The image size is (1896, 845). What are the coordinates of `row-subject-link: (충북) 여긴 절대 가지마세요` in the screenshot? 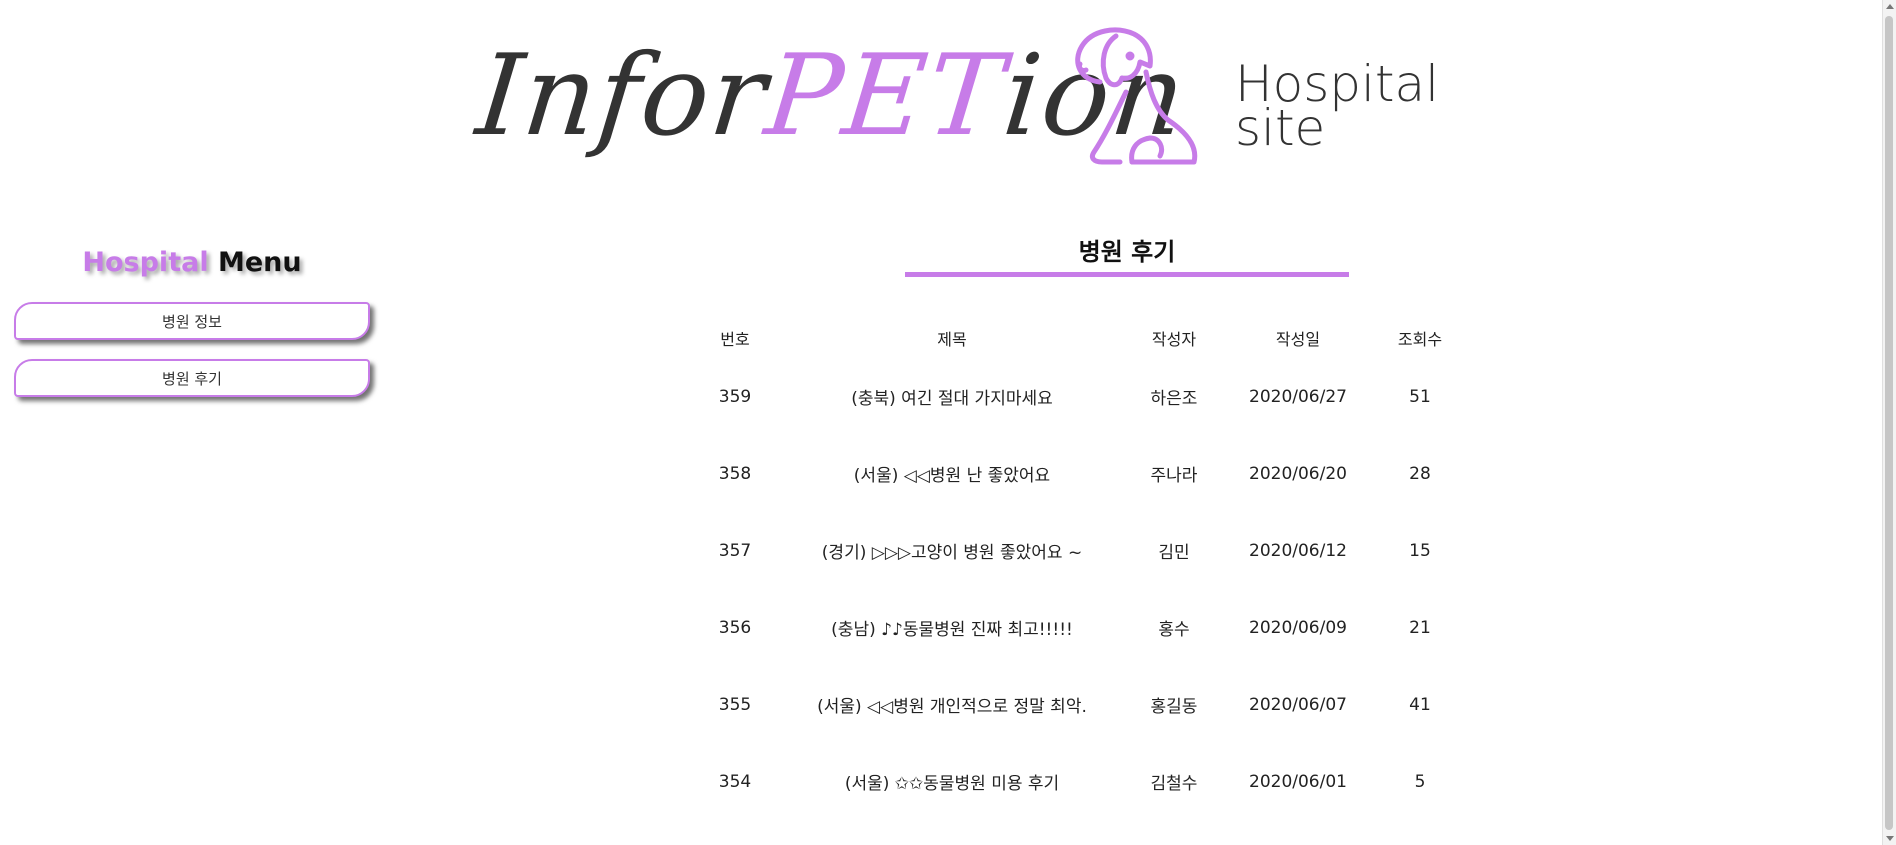 It's located at (952, 396).